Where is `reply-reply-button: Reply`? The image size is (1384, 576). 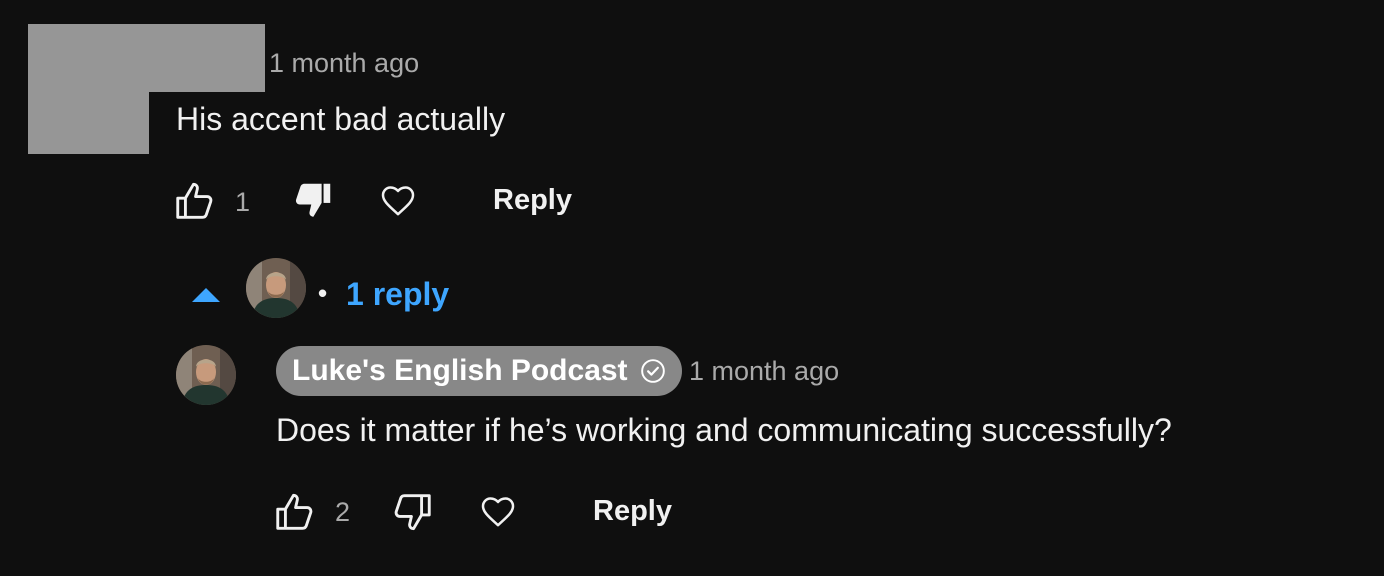
reply-reply-button: Reply is located at coordinates (632, 511).